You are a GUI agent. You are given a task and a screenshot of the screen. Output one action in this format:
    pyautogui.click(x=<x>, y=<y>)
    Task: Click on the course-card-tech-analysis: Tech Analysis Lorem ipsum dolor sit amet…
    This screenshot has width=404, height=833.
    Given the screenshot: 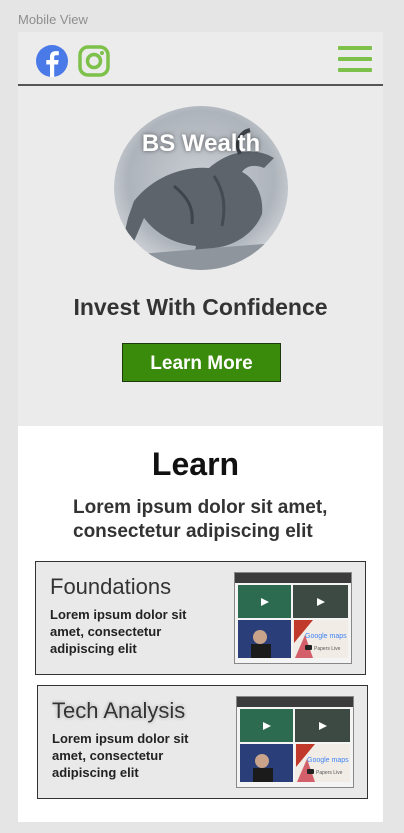 What is the action you would take?
    pyautogui.click(x=202, y=742)
    